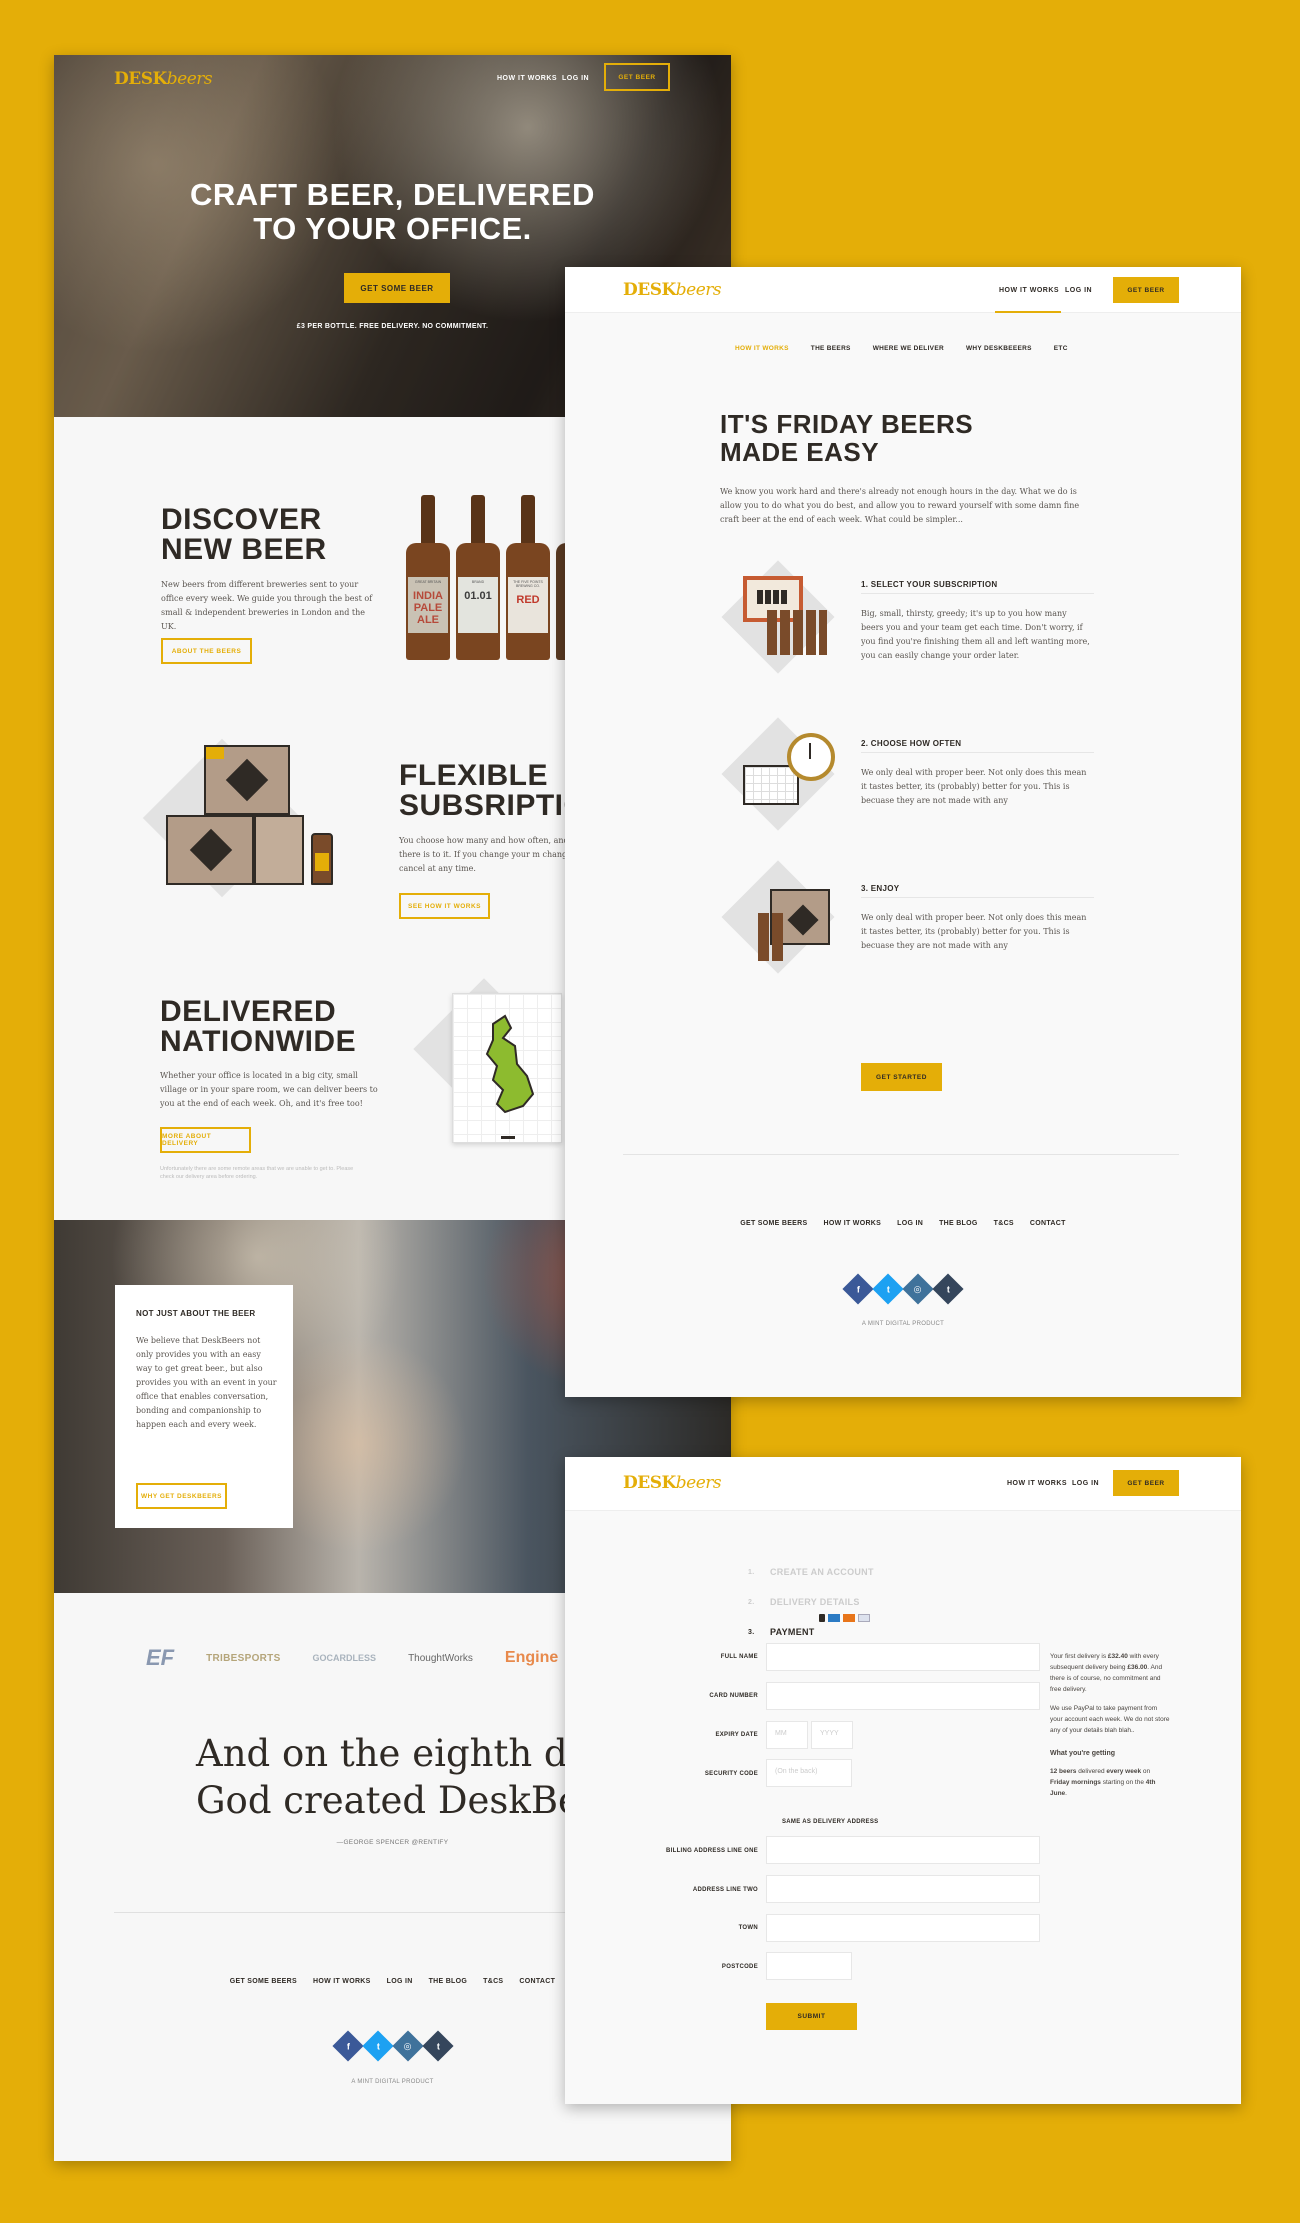  I want to click on step-label: CREATE AN ACCOUNT, so click(822, 1572).